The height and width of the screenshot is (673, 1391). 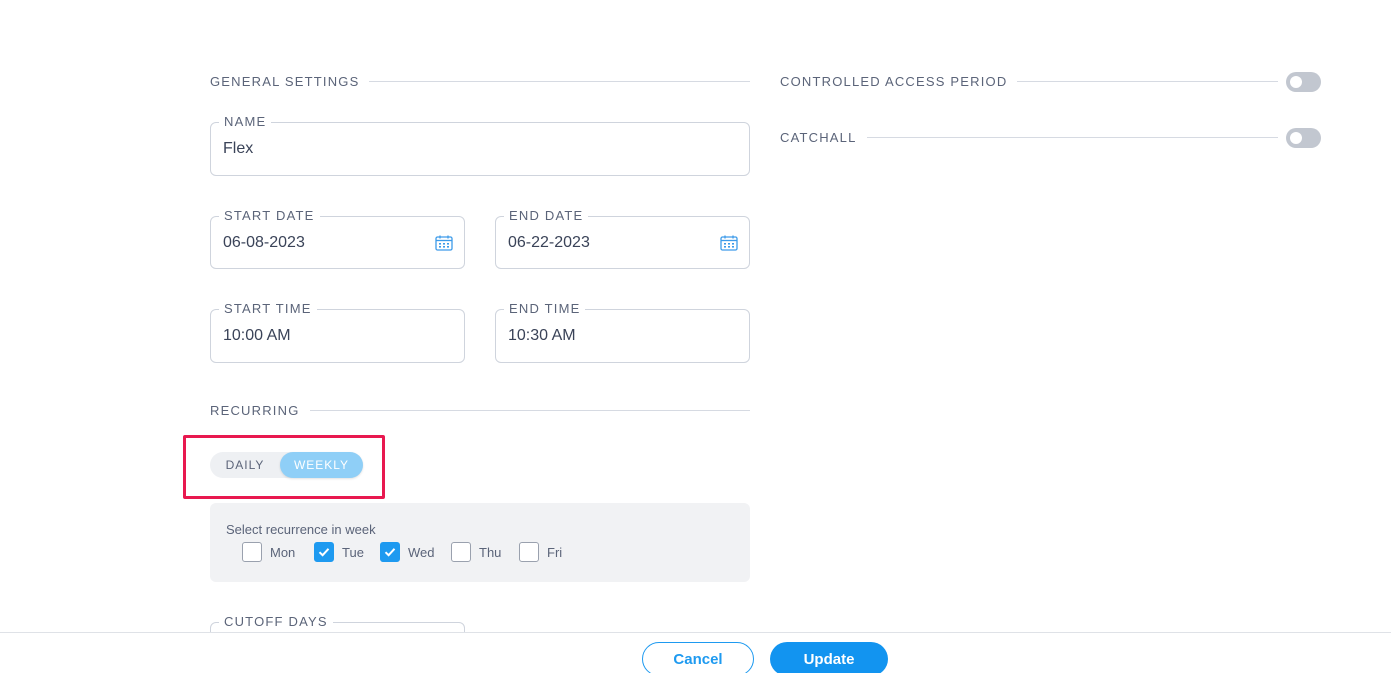 I want to click on recurring-title: RECURRING, so click(x=255, y=410).